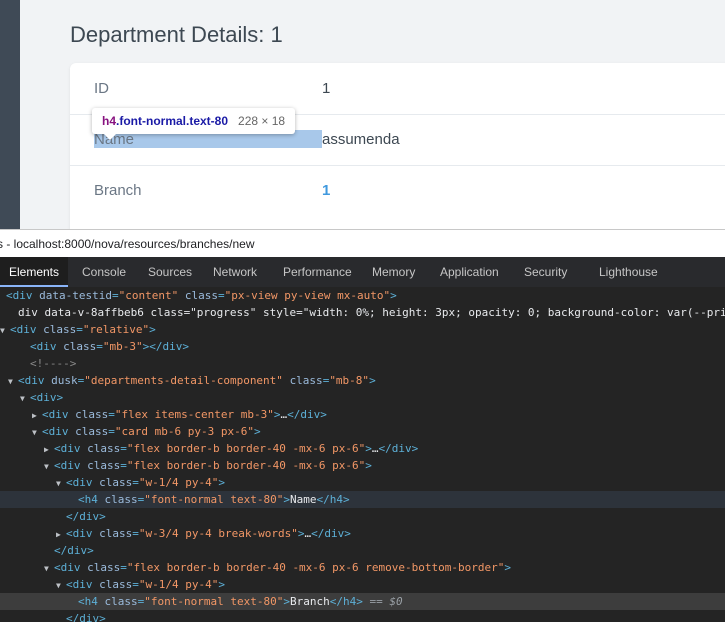 This screenshot has width=725, height=622. I want to click on dom-node-line: ▼ <div>, so click(362, 397).